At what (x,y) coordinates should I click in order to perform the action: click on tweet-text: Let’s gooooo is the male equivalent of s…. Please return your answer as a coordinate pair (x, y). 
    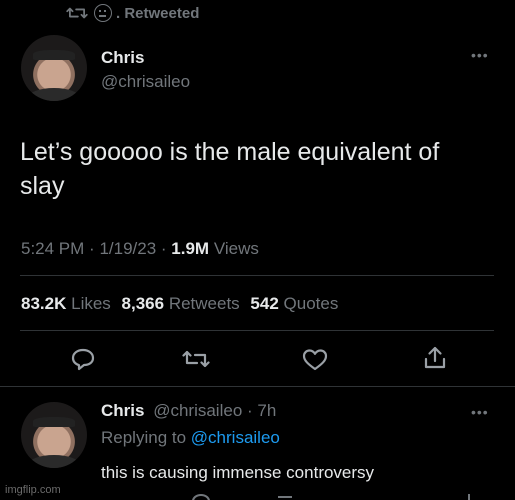
    Looking at the image, I should click on (265, 169).